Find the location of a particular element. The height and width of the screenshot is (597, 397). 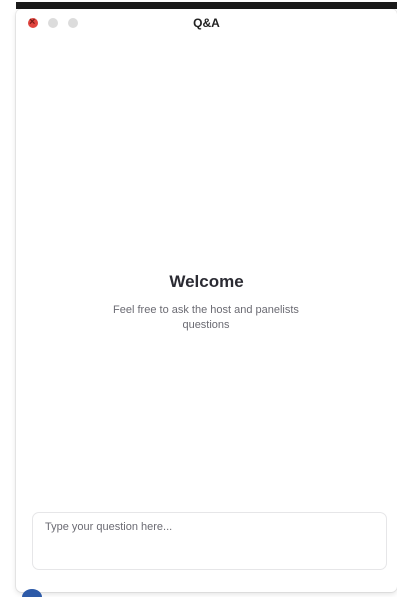

welcome-heading: Welcome is located at coordinates (206, 281).